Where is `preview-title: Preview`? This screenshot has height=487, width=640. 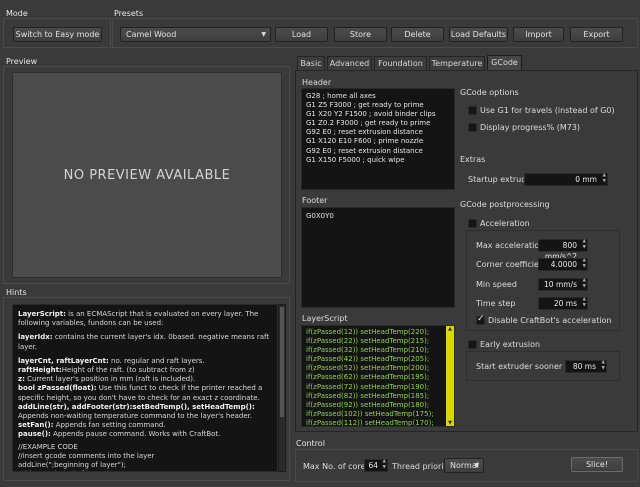 preview-title: Preview is located at coordinates (22, 61).